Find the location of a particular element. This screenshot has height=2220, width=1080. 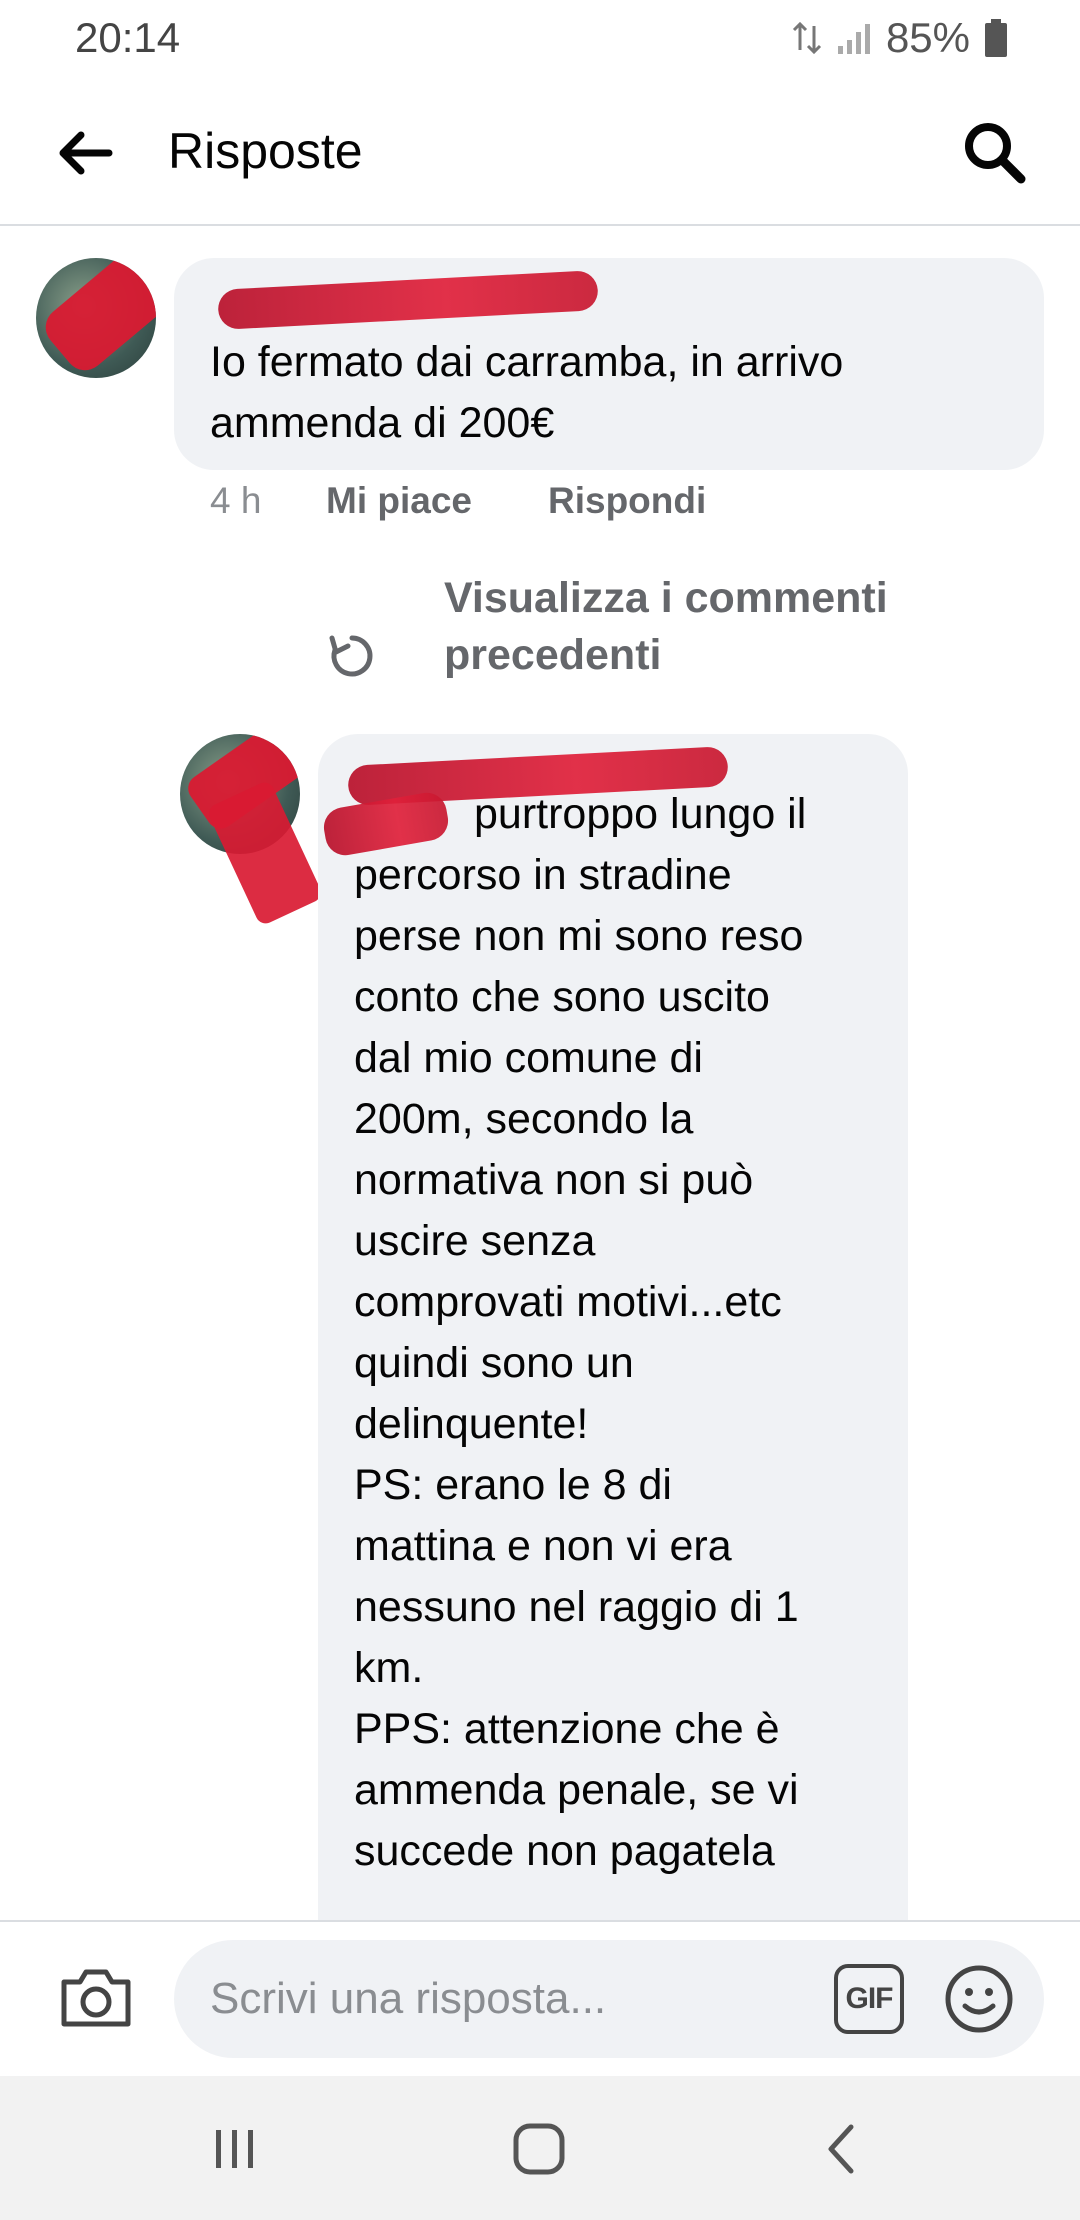

search-button is located at coordinates (994, 152).